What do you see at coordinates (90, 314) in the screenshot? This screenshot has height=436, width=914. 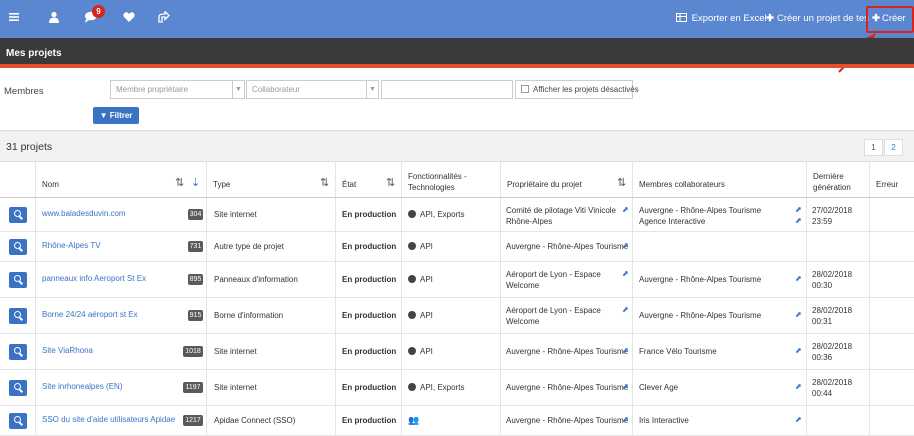 I see `project-name-link: Borne 24/24 aéroport st Ex` at bounding box center [90, 314].